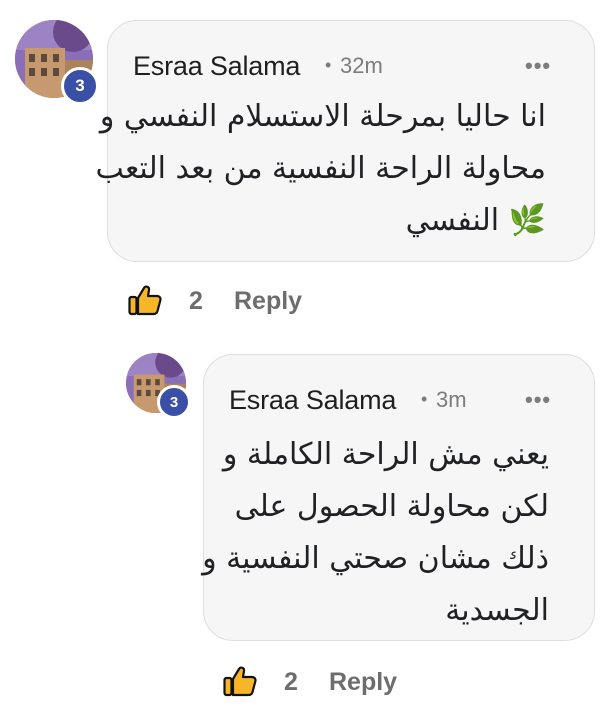  I want to click on comment-text-line: لكن محاولة الحصول على, so click(391, 506).